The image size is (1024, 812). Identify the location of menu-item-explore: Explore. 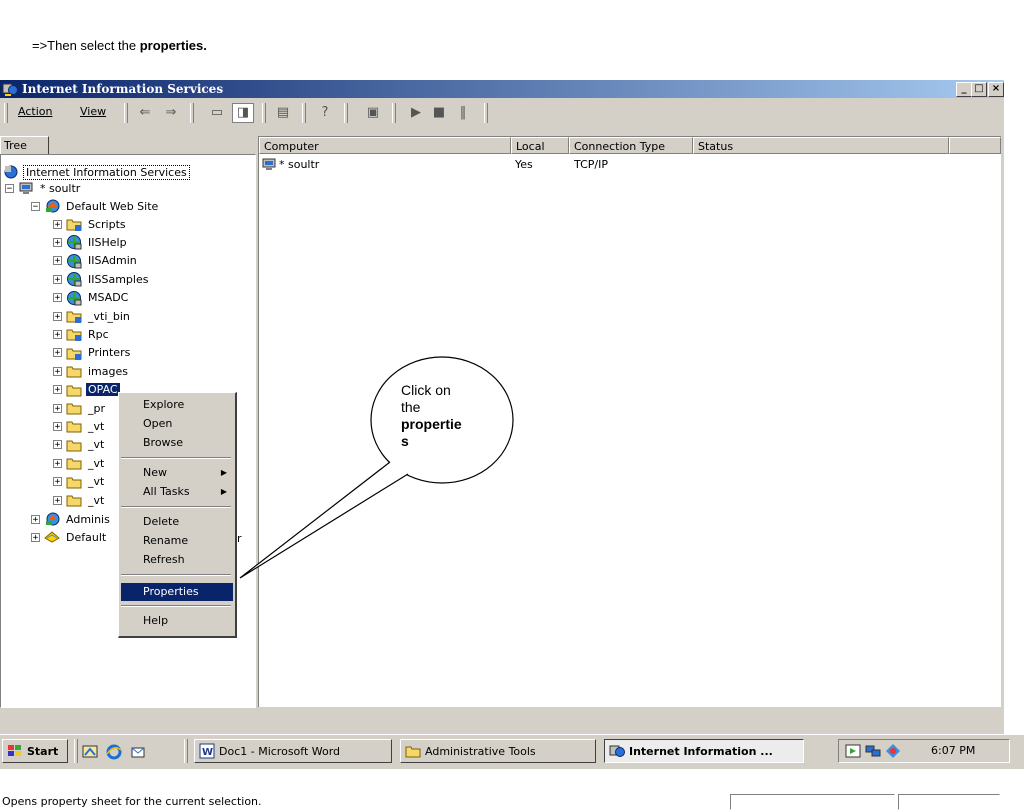
(177, 405).